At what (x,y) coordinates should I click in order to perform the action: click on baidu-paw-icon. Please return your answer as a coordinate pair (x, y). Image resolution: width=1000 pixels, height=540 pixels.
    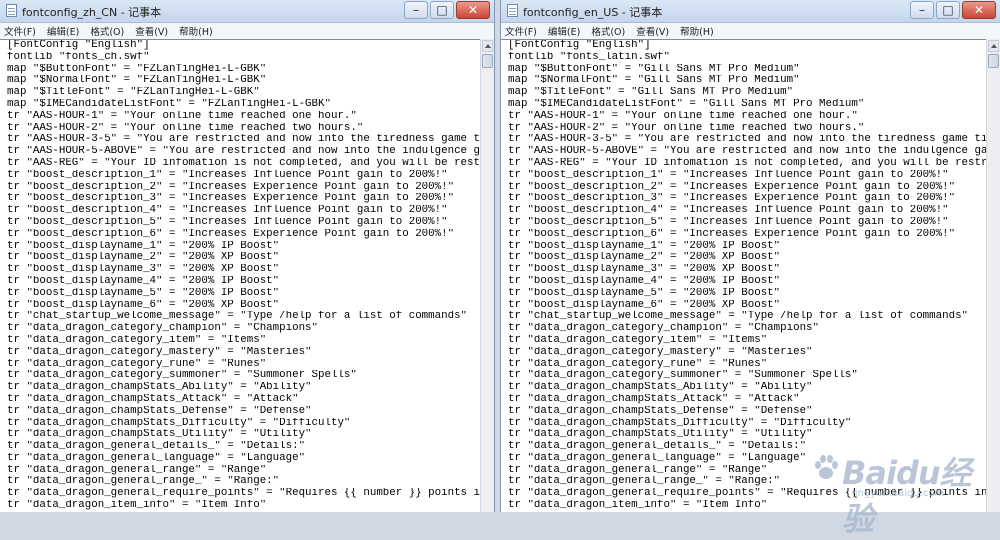
    Looking at the image, I should click on (826, 467).